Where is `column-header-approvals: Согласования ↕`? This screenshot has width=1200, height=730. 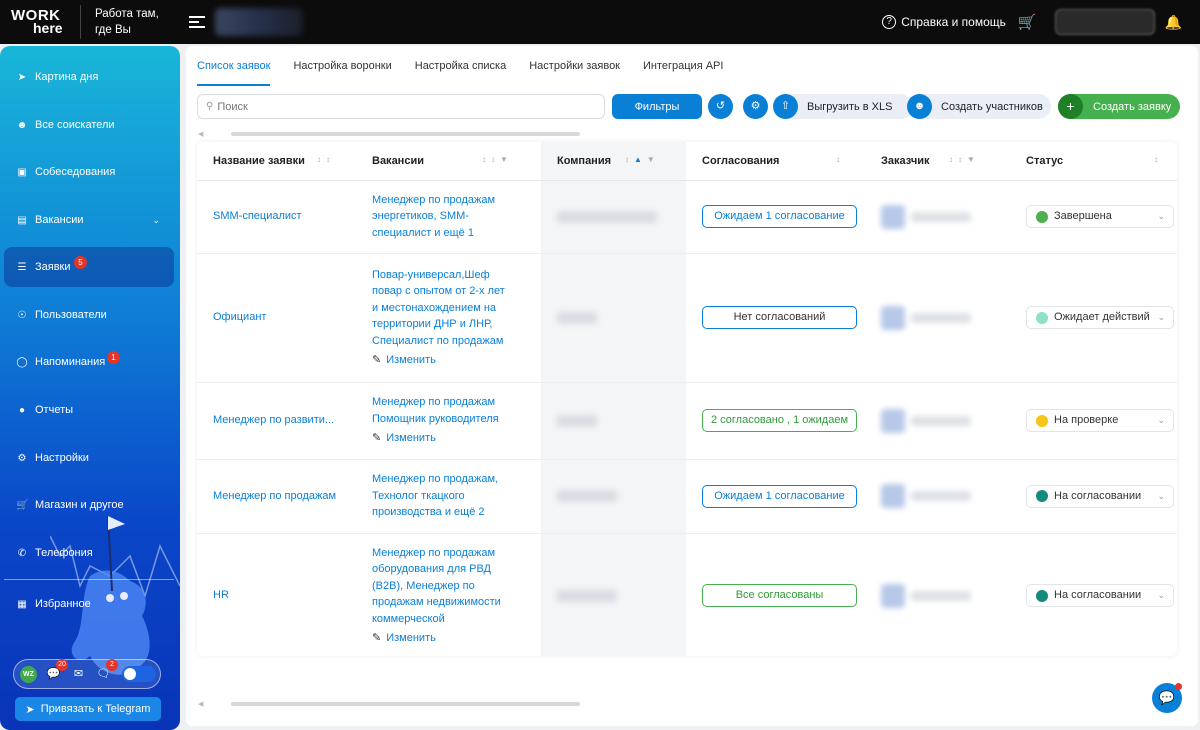 column-header-approvals: Согласования ↕ is located at coordinates (775, 161).